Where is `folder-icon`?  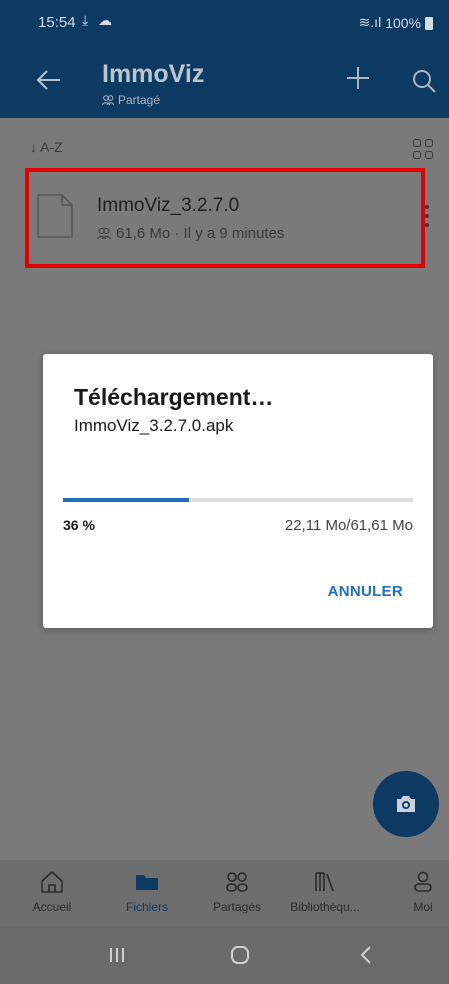
folder-icon is located at coordinates (147, 882).